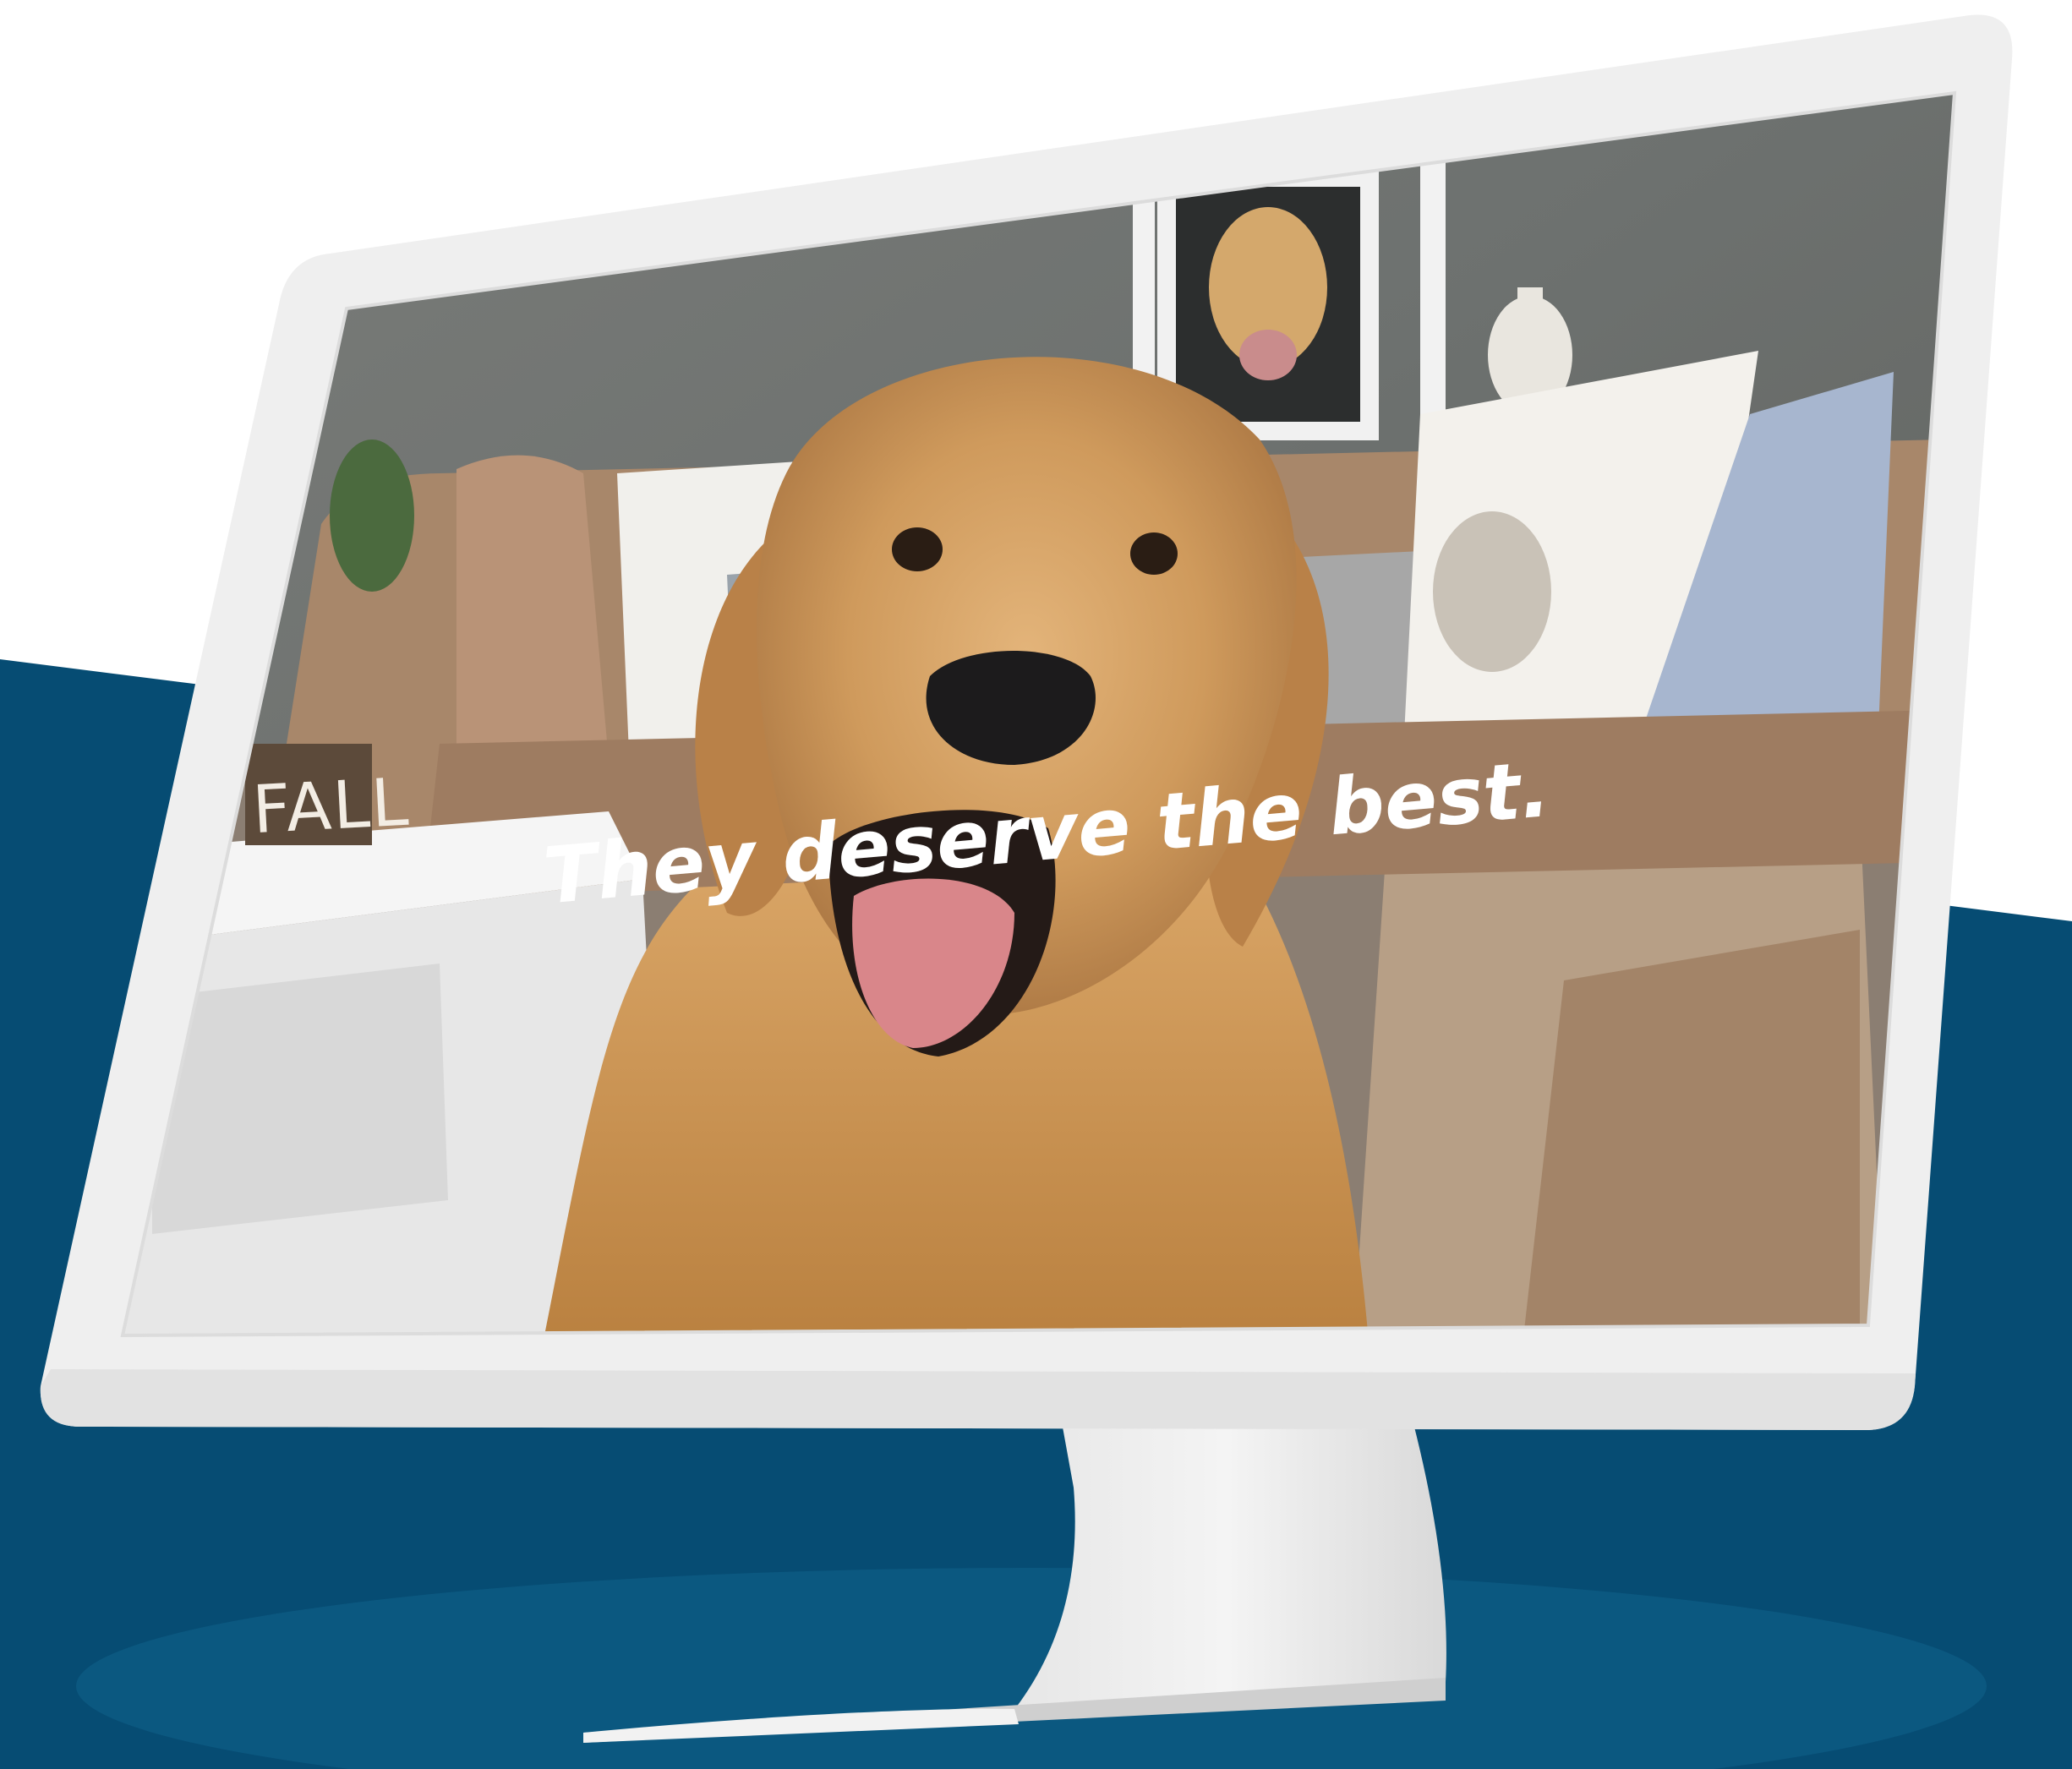 The height and width of the screenshot is (1769, 2072). Describe the element at coordinates (332, 807) in the screenshot. I see `fall-sign-text: FALL` at that location.